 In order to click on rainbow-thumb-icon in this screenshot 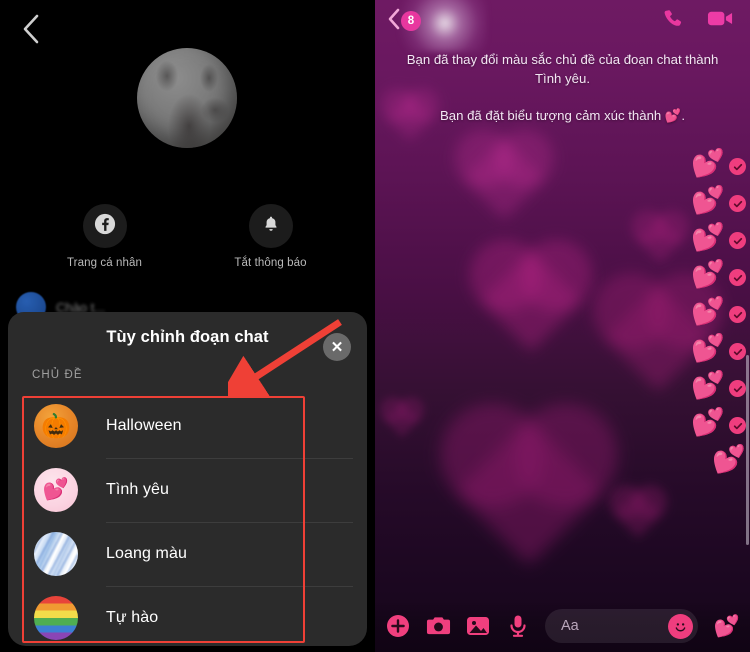, I will do `click(56, 618)`.